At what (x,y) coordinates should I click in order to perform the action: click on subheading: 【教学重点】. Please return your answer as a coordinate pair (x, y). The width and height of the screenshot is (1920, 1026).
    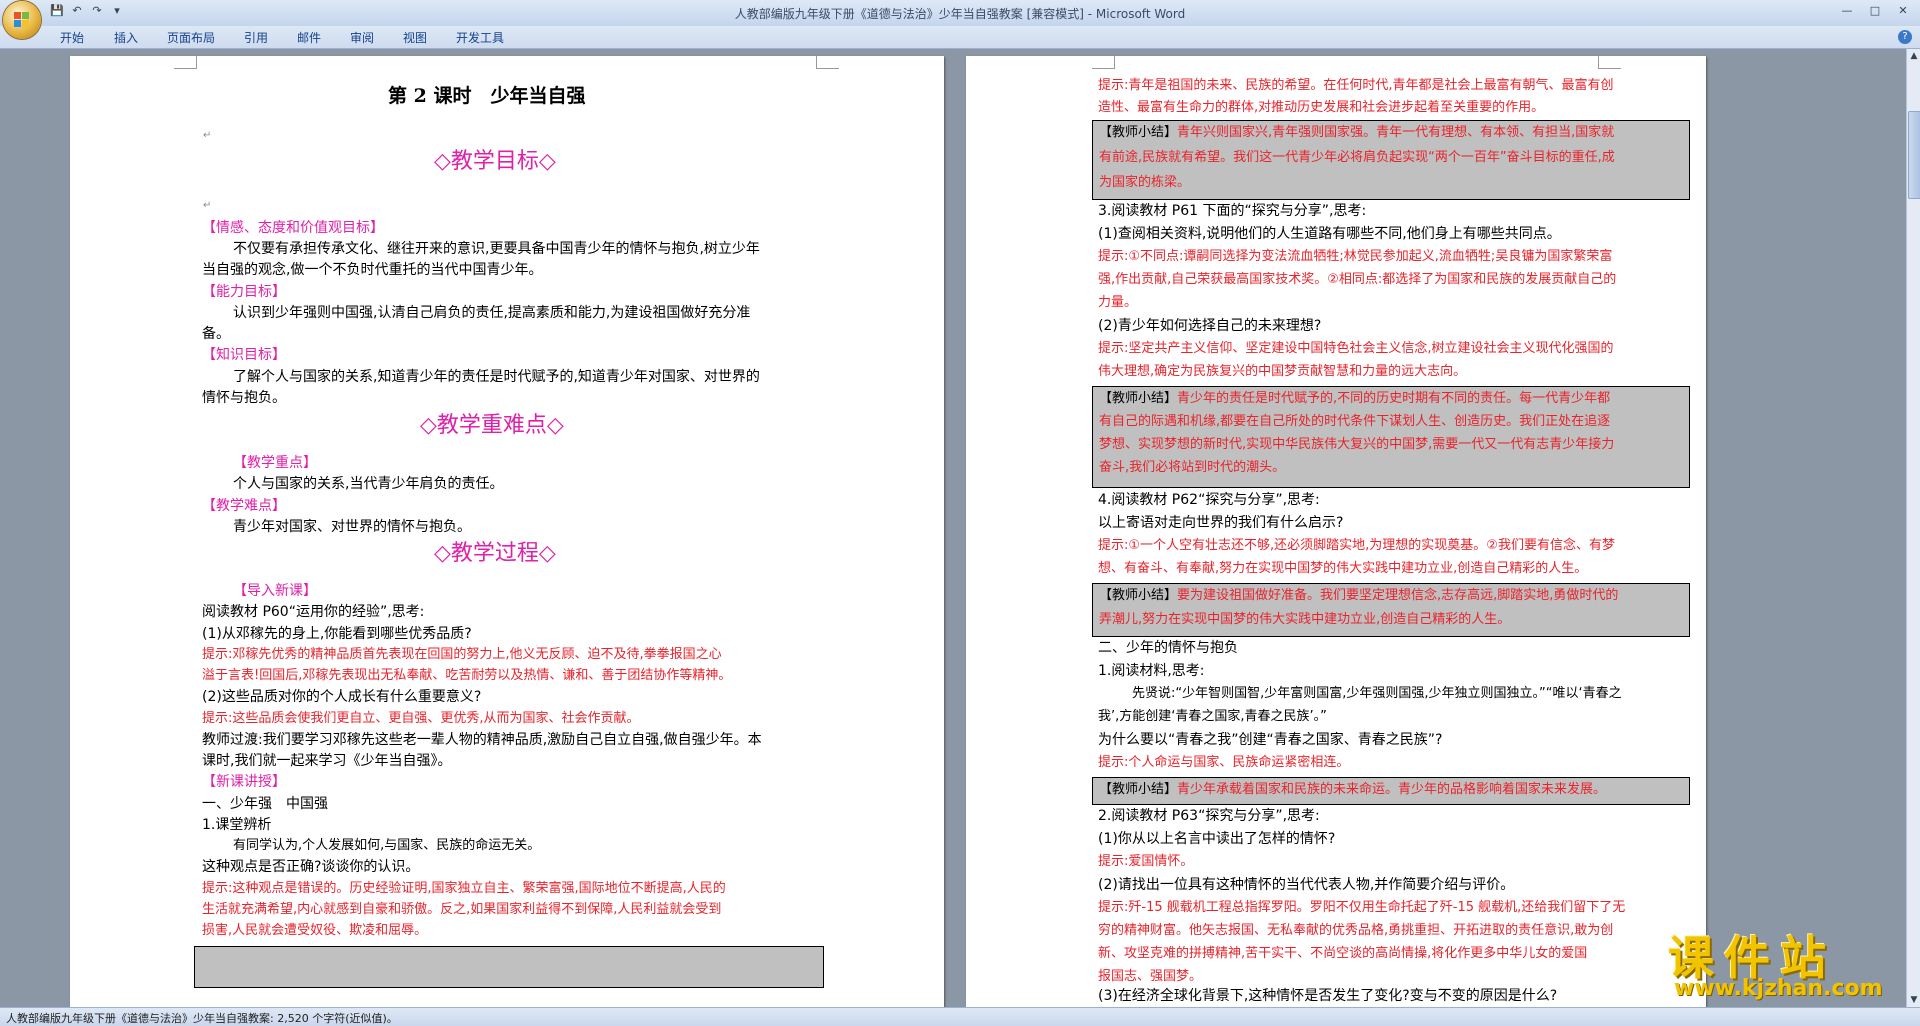
    Looking at the image, I should click on (275, 463).